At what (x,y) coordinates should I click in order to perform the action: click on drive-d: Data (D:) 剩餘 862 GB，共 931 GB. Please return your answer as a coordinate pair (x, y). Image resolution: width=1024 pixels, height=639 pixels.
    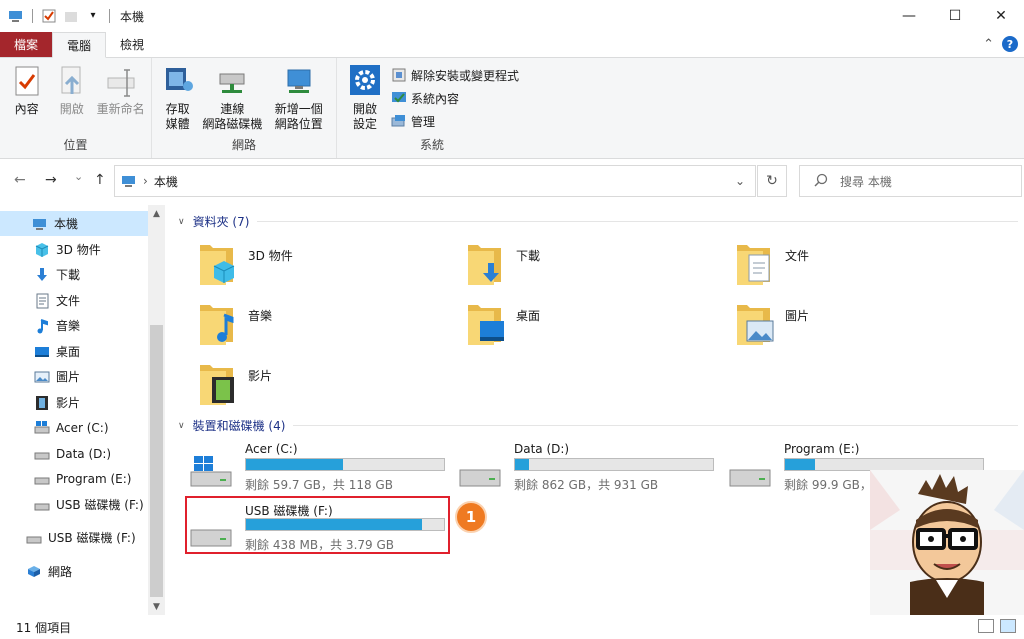
    Looking at the image, I should click on (589, 470).